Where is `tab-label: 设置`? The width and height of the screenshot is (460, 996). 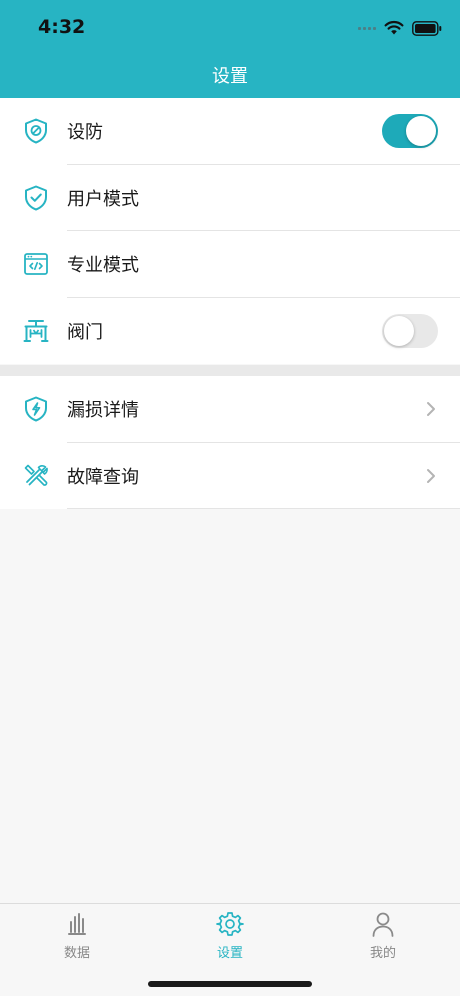 tab-label: 设置 is located at coordinates (229, 953).